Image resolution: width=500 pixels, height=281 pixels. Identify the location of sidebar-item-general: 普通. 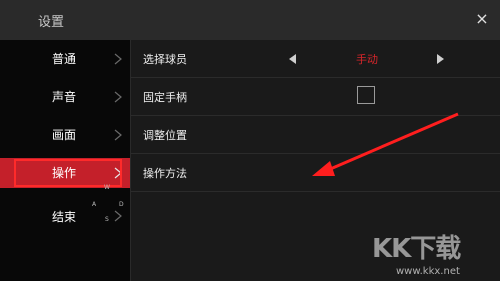
(65, 59).